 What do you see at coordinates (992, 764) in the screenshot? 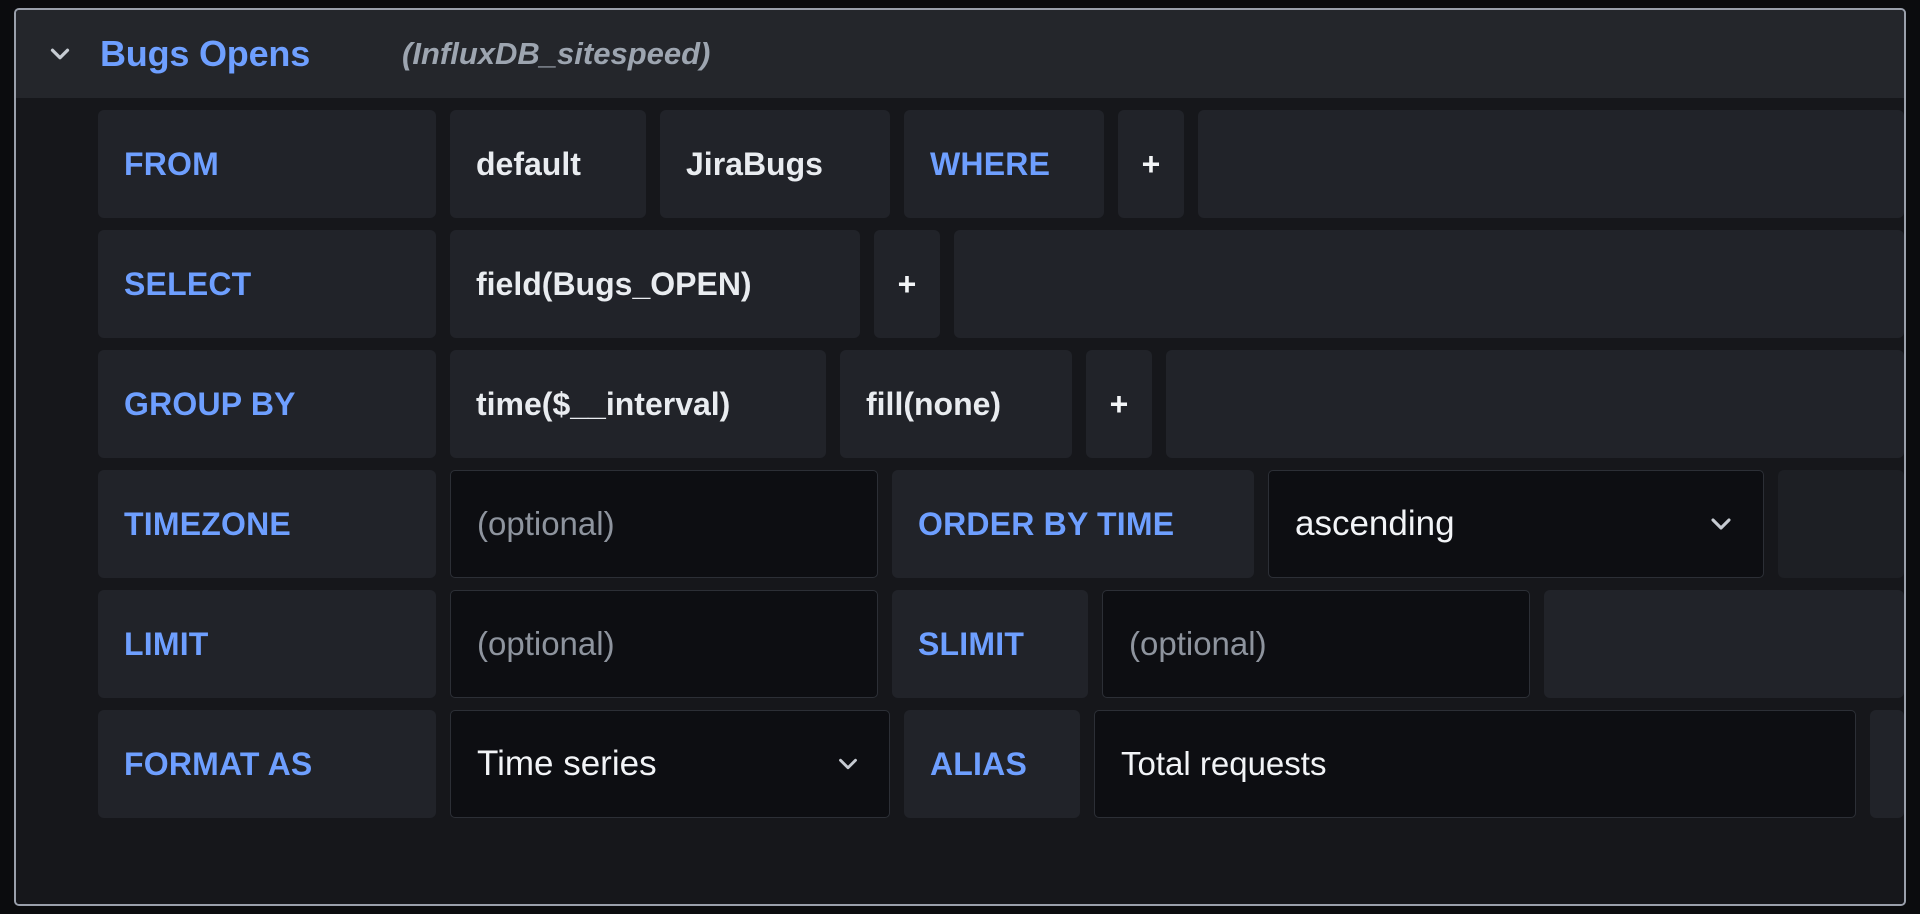
I see `alias-label: ALIAS` at bounding box center [992, 764].